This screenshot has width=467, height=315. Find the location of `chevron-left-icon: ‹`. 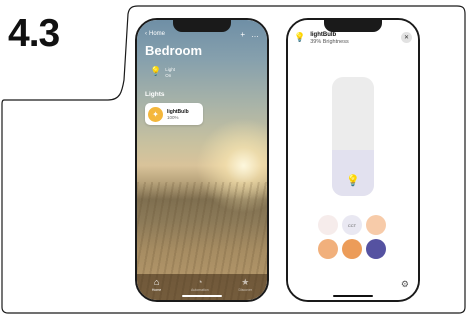

chevron-left-icon: ‹ is located at coordinates (146, 34).